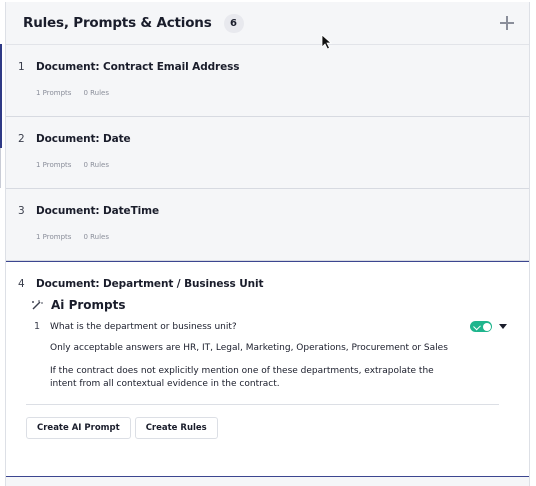 This screenshot has width=536, height=486. I want to click on create-ai-prompt-button: Create AI Prompt, so click(78, 428).